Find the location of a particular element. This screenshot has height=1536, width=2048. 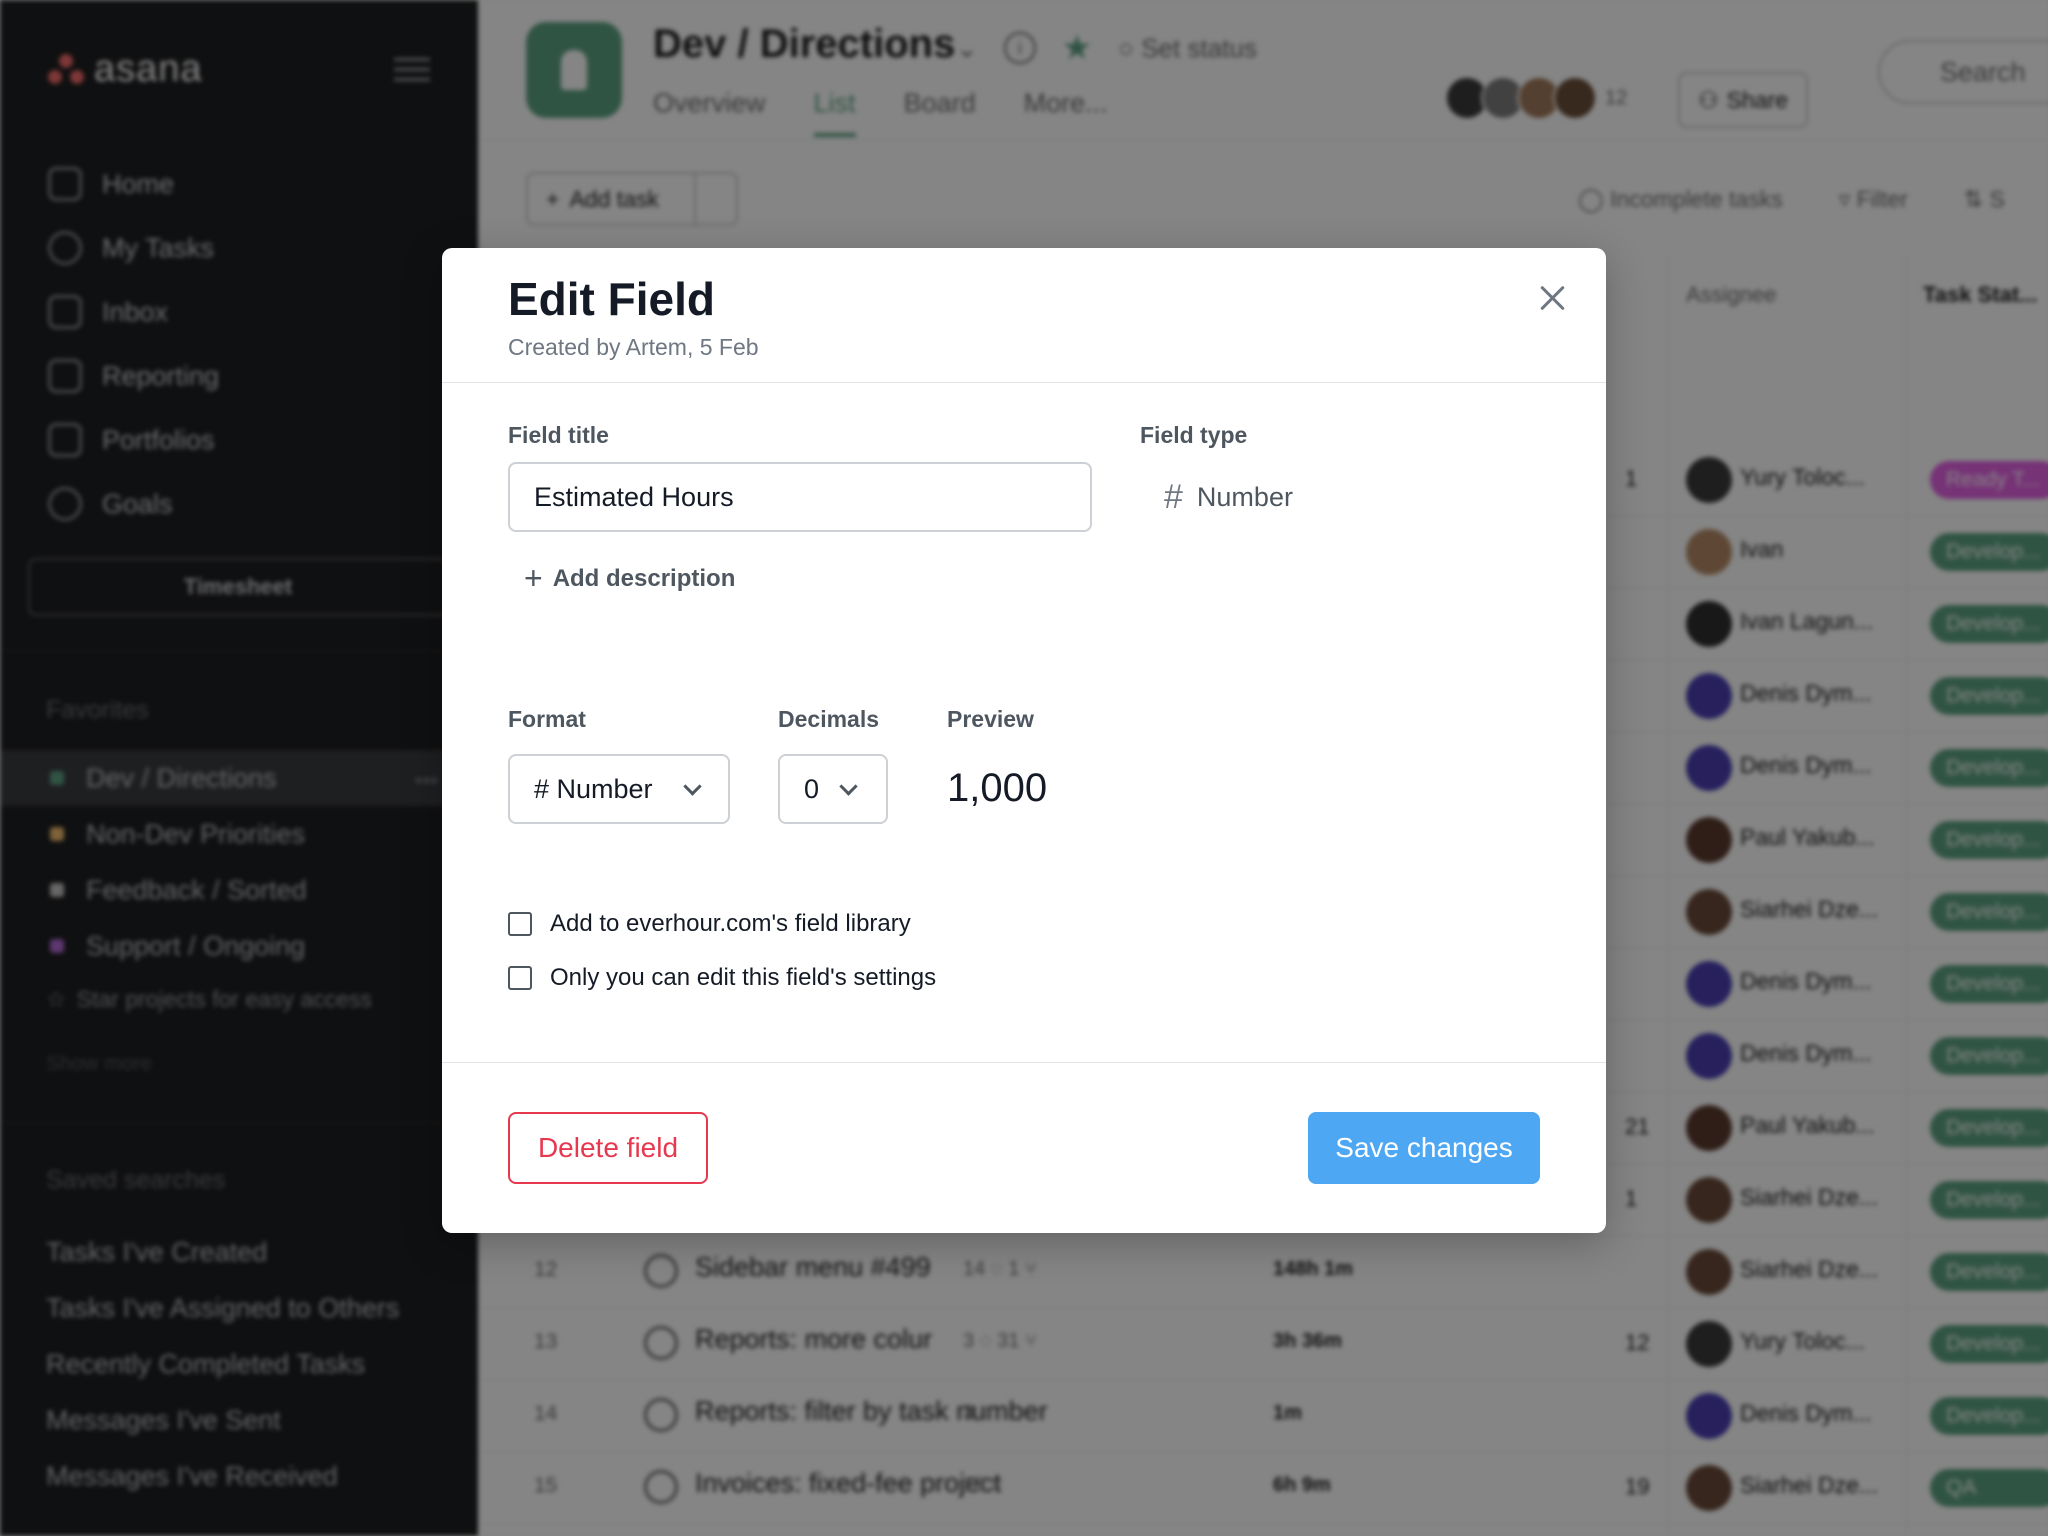

close-icon is located at coordinates (1552, 298).